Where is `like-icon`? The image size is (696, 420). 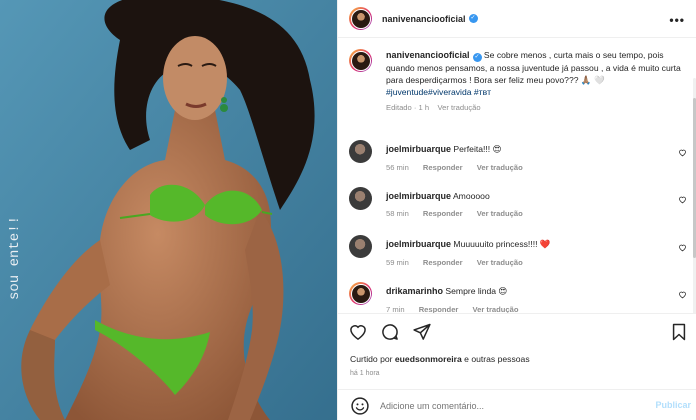 like-icon is located at coordinates (358, 332).